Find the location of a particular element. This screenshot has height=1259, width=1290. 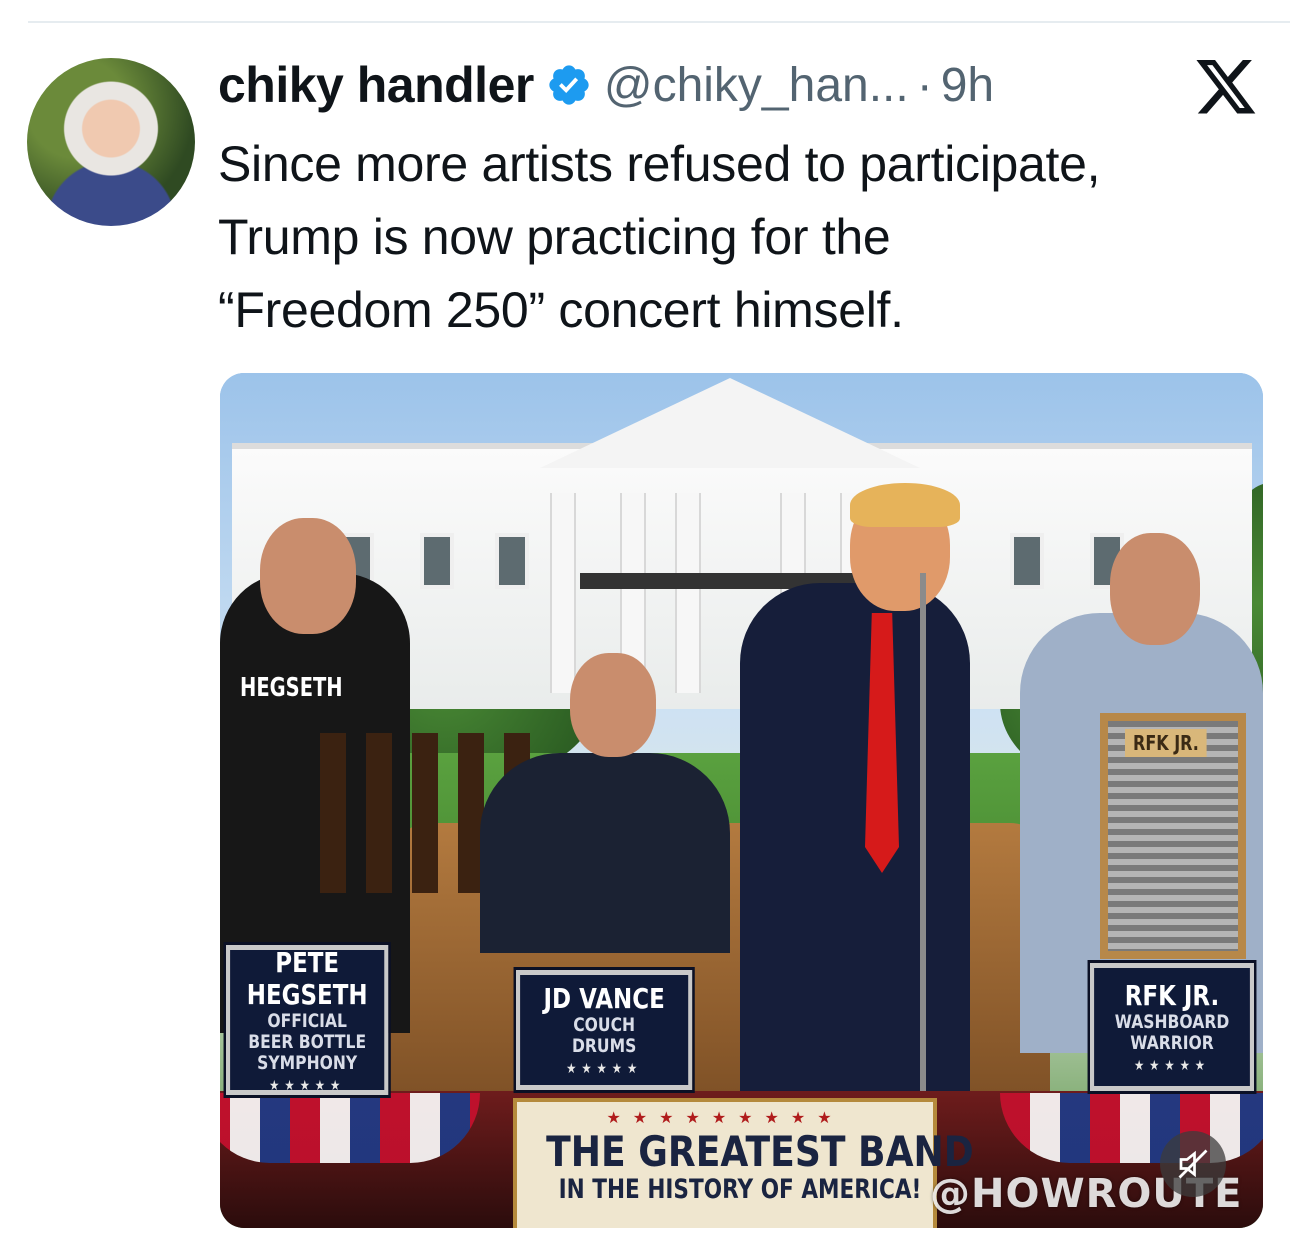

sign-subtitle: COUCH is located at coordinates (604, 1025).